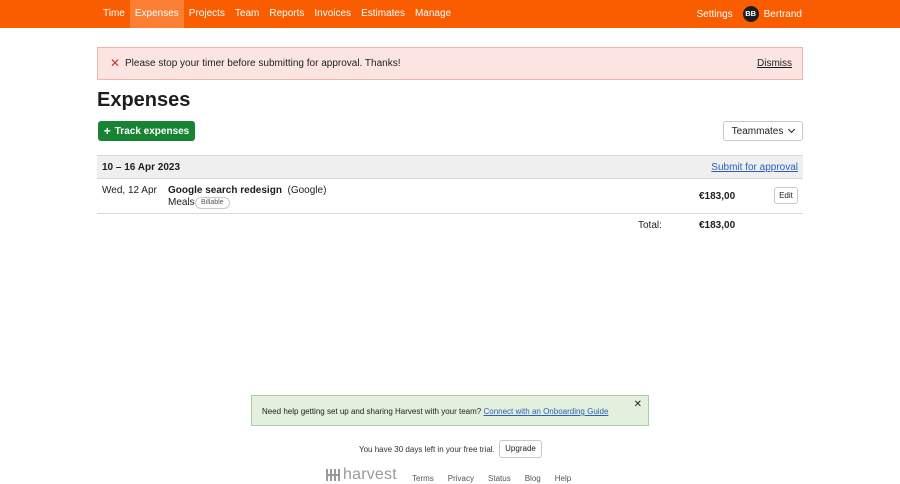 Image resolution: width=900 pixels, height=484 pixels. I want to click on plus-icon: +, so click(107, 131).